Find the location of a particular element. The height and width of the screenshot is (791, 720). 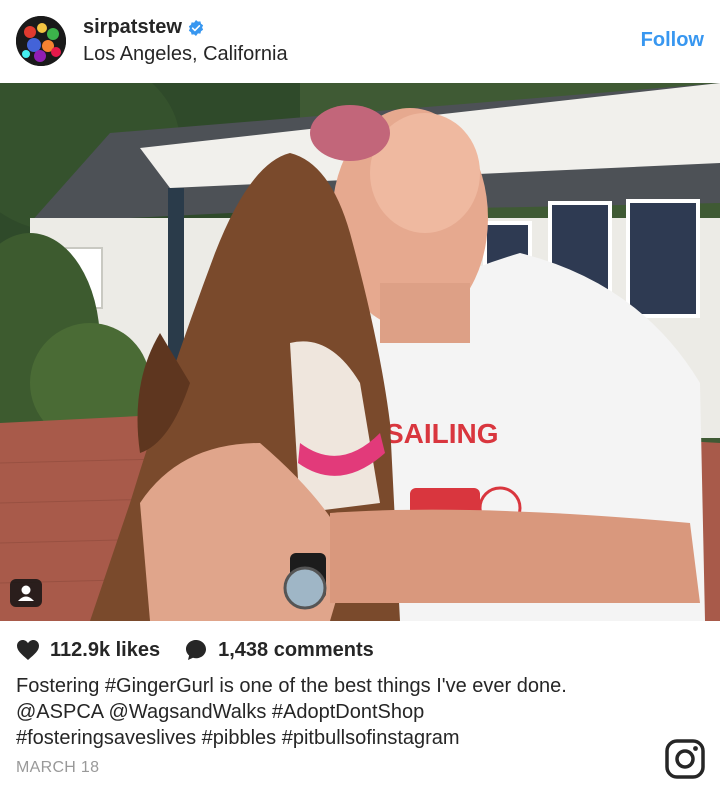

verified-badge-icon is located at coordinates (196, 27).